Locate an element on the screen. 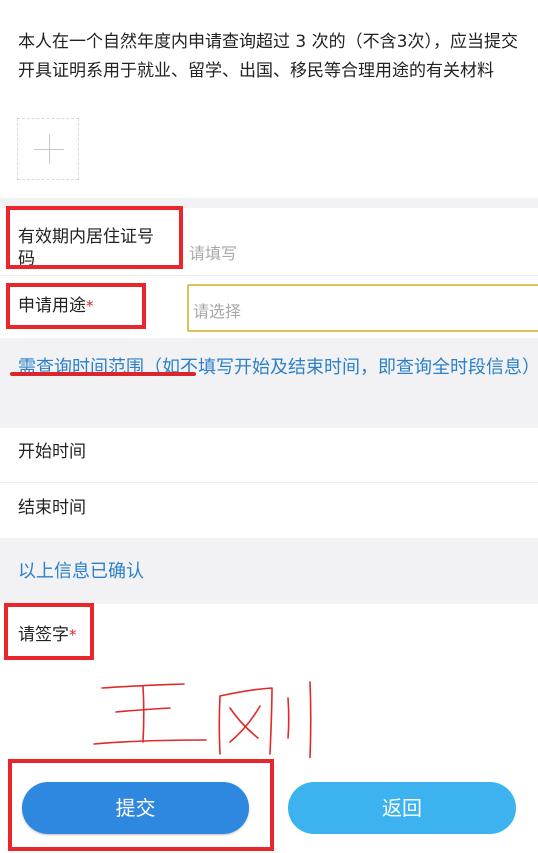 The width and height of the screenshot is (538, 853). signature-label: 请签字* is located at coordinates (47, 635).